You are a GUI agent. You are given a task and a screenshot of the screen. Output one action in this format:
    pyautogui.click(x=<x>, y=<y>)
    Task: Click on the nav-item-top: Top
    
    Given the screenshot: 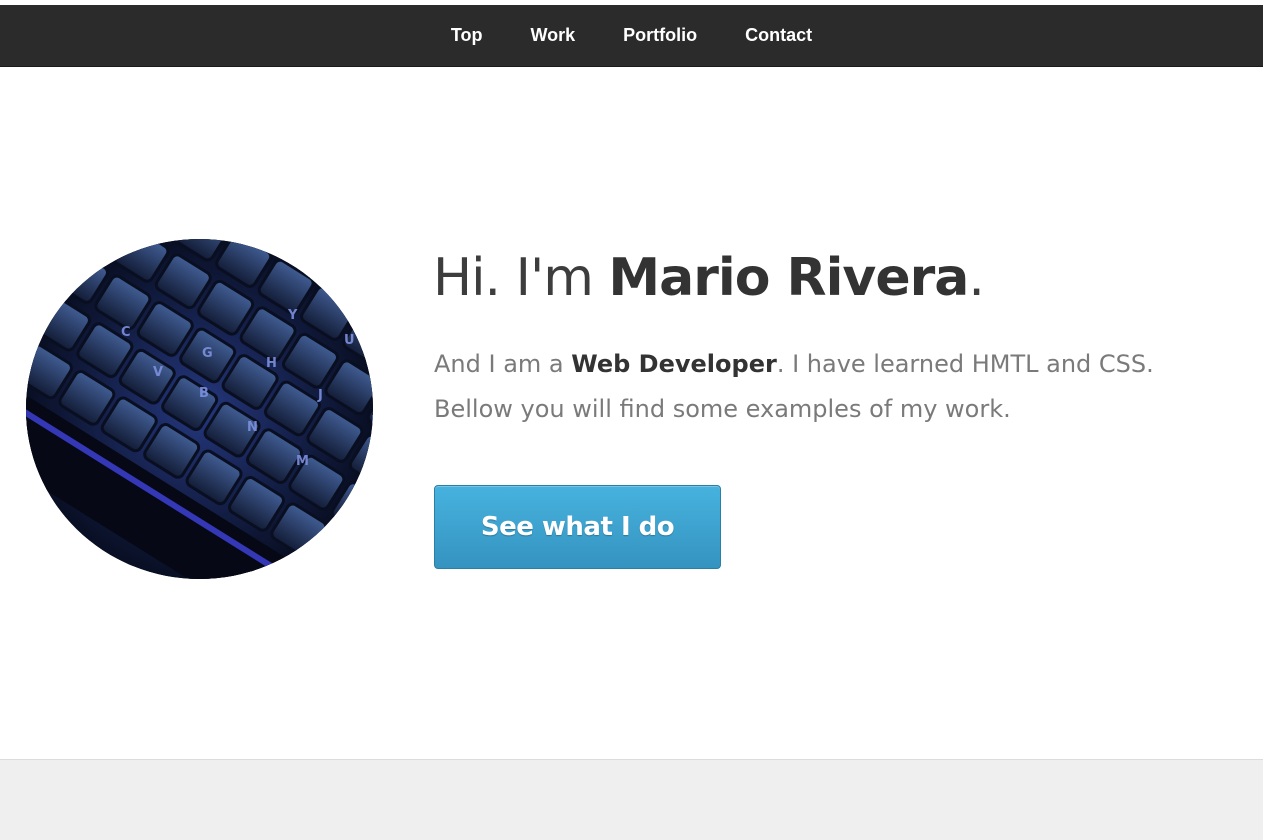 What is the action you would take?
    pyautogui.click(x=467, y=35)
    